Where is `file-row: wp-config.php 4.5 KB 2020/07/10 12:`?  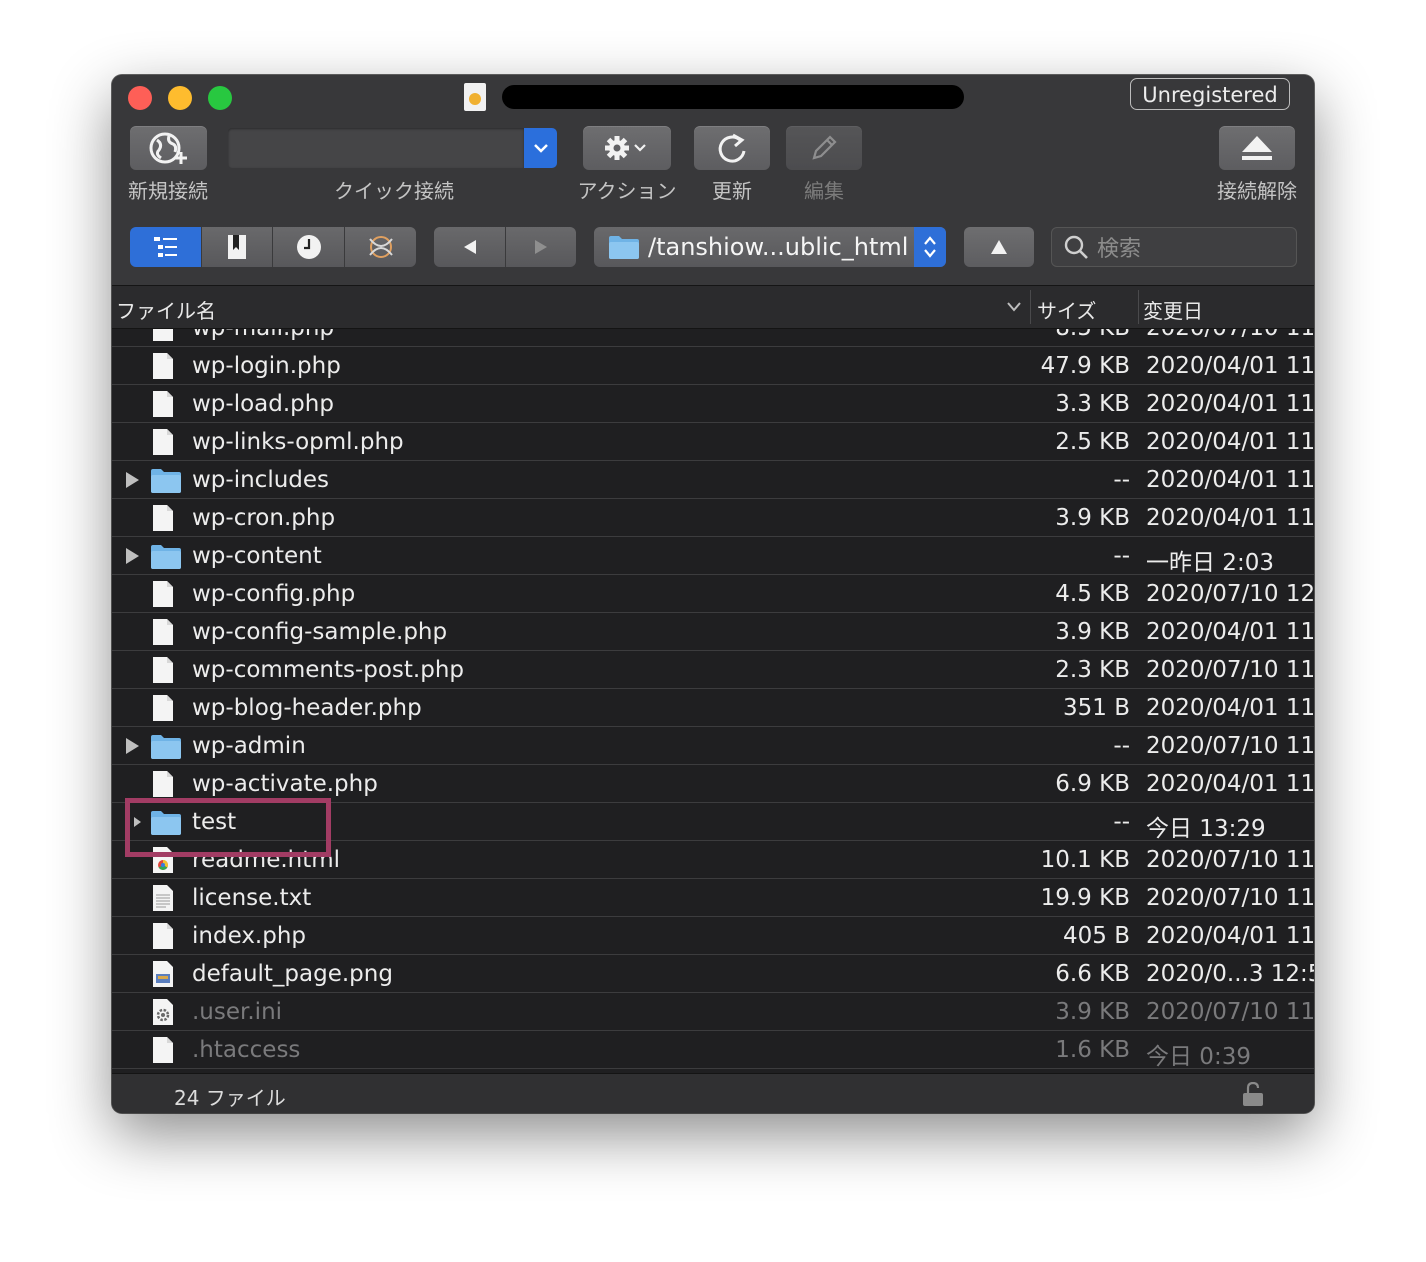
file-row: wp-config.php 4.5 KB 2020/07/10 12: is located at coordinates (713, 594).